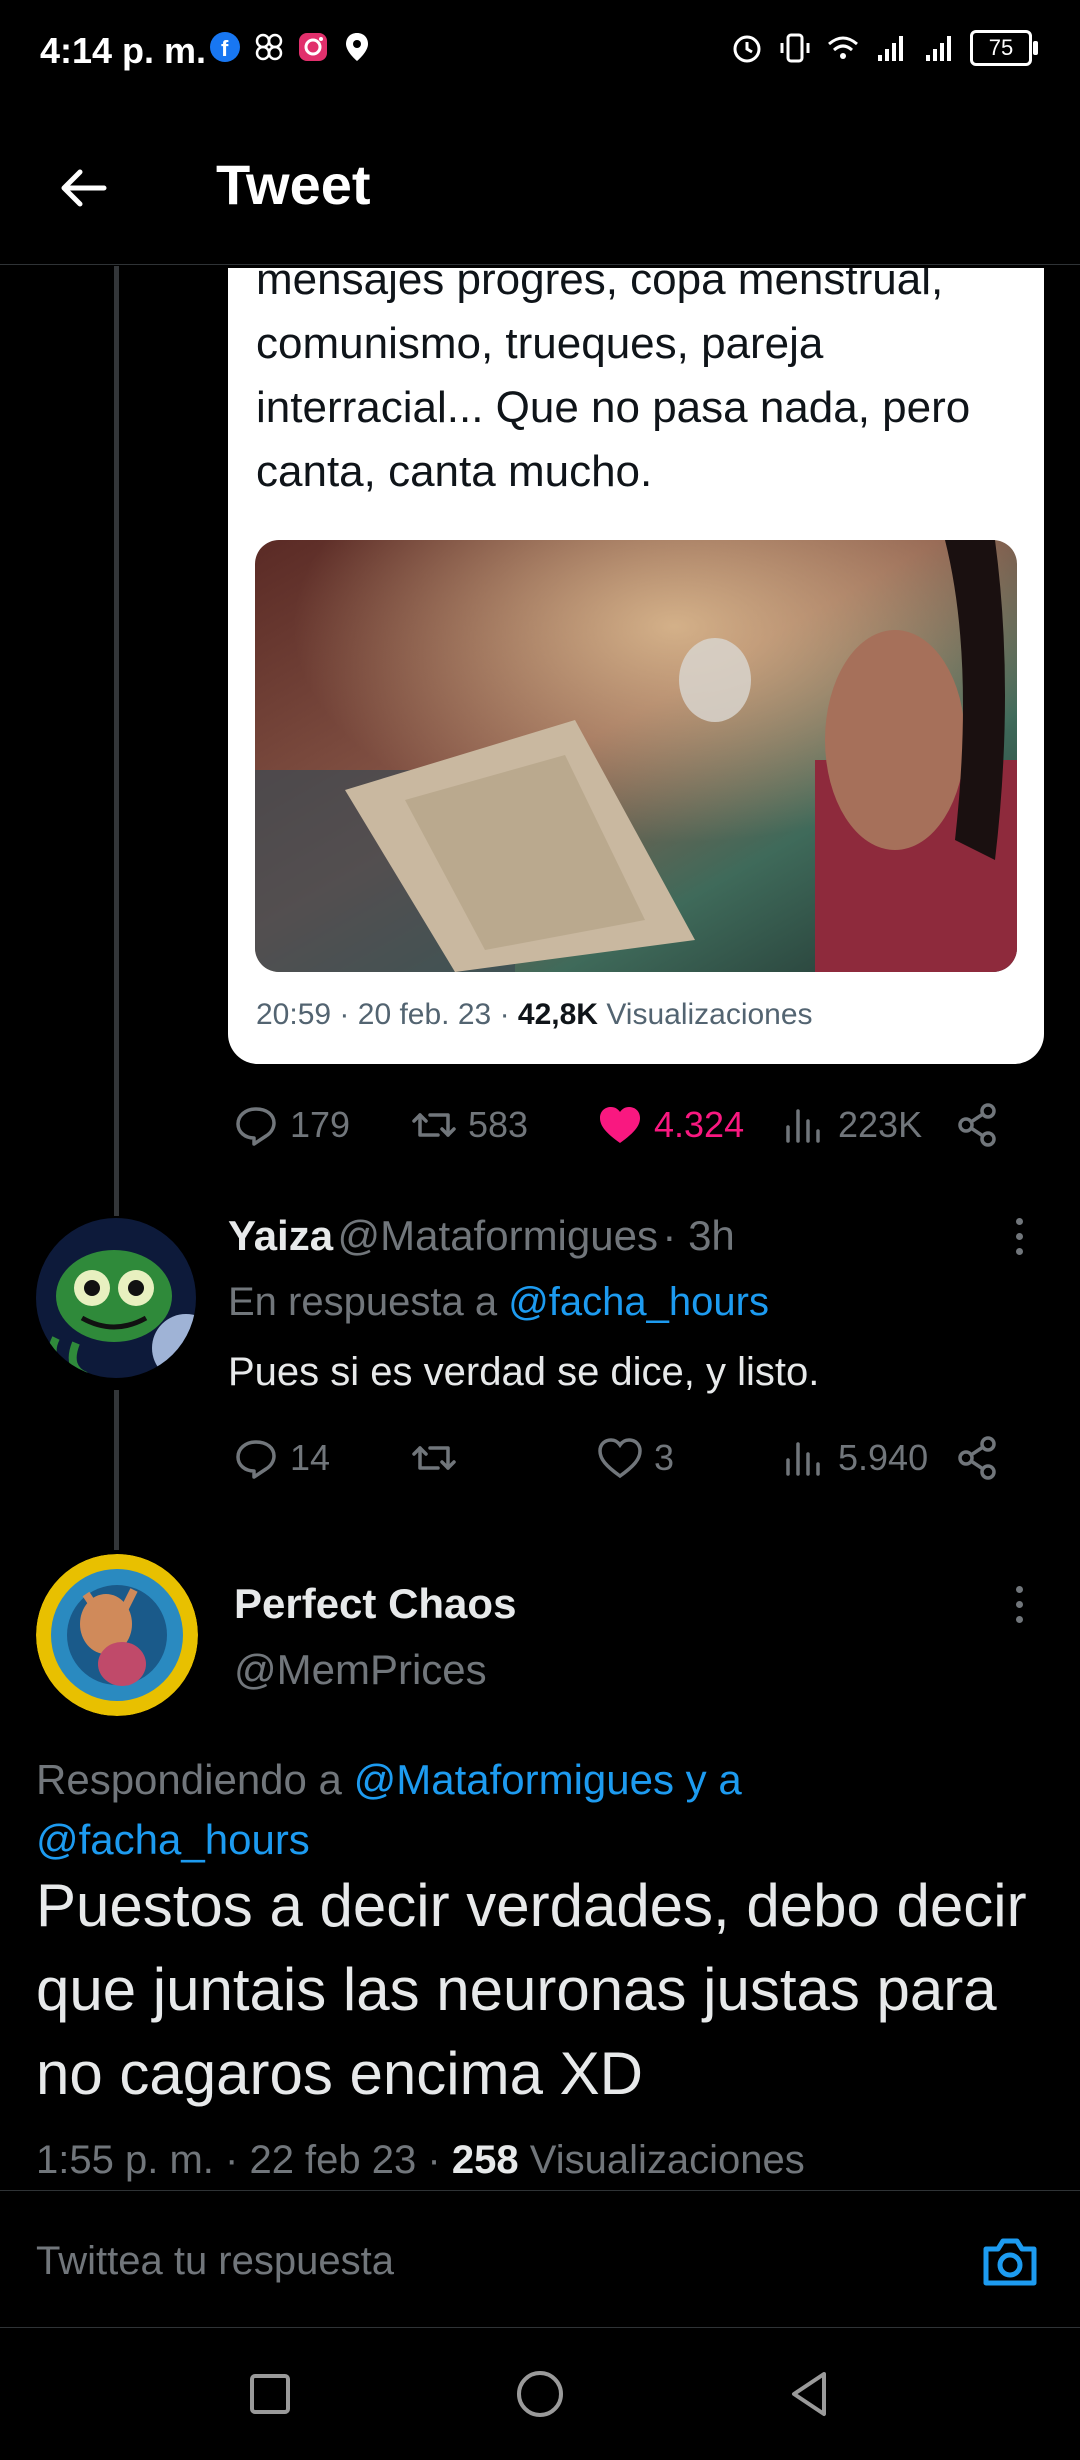 The width and height of the screenshot is (1080, 2460). What do you see at coordinates (548, 1779) in the screenshot?
I see `replying-to-link: @Mataformigues y a` at bounding box center [548, 1779].